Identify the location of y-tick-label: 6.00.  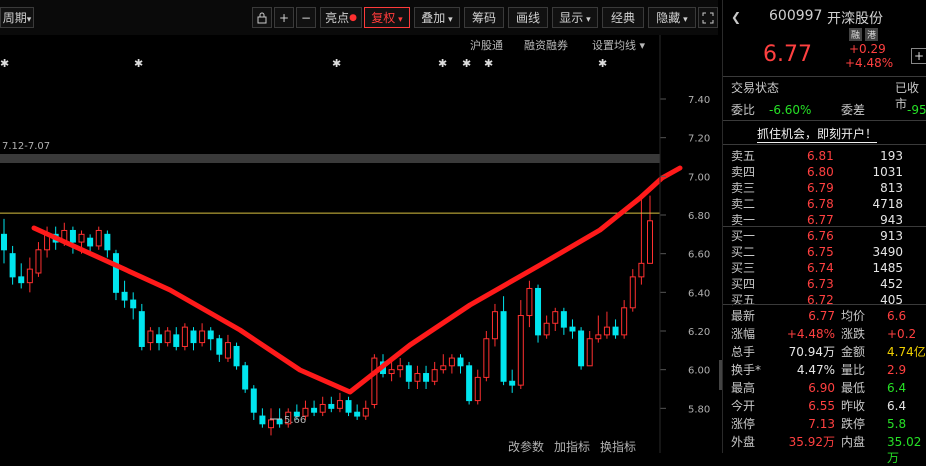
(699, 371).